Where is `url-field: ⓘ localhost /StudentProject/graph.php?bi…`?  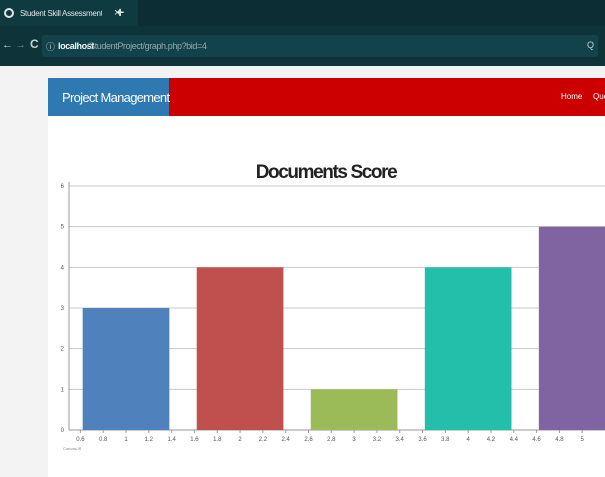
url-field: ⓘ localhost /StudentProject/graph.php?bi… is located at coordinates (320, 46).